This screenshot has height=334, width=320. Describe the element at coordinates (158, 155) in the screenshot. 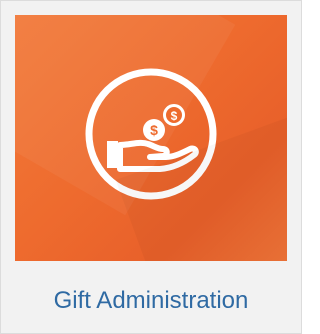

I see `hand-shape` at that location.